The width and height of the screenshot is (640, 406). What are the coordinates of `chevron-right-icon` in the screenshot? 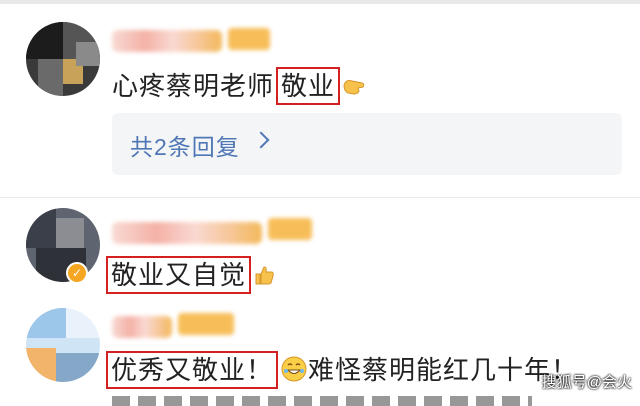 It's located at (261, 140).